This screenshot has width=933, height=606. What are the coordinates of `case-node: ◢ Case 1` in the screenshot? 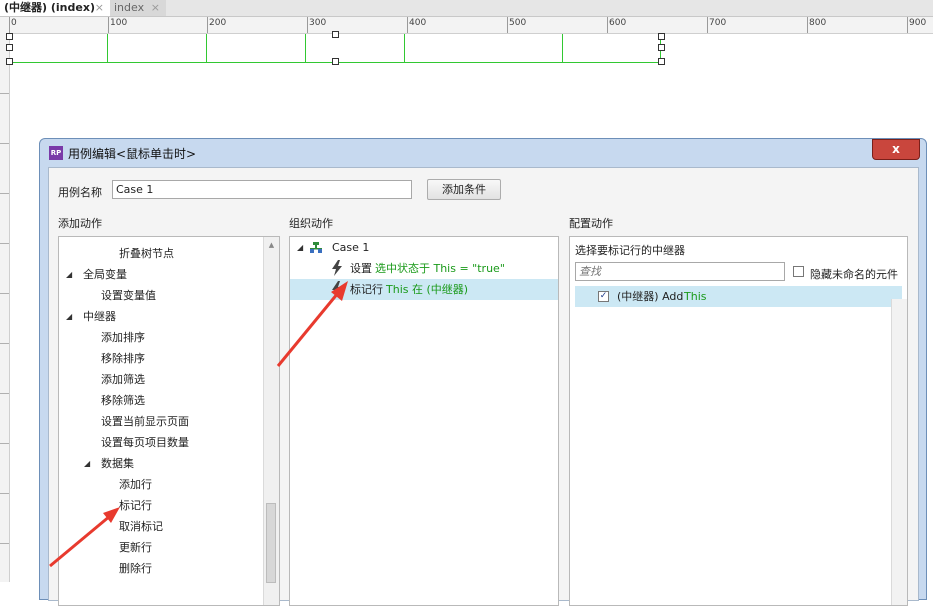 It's located at (424, 247).